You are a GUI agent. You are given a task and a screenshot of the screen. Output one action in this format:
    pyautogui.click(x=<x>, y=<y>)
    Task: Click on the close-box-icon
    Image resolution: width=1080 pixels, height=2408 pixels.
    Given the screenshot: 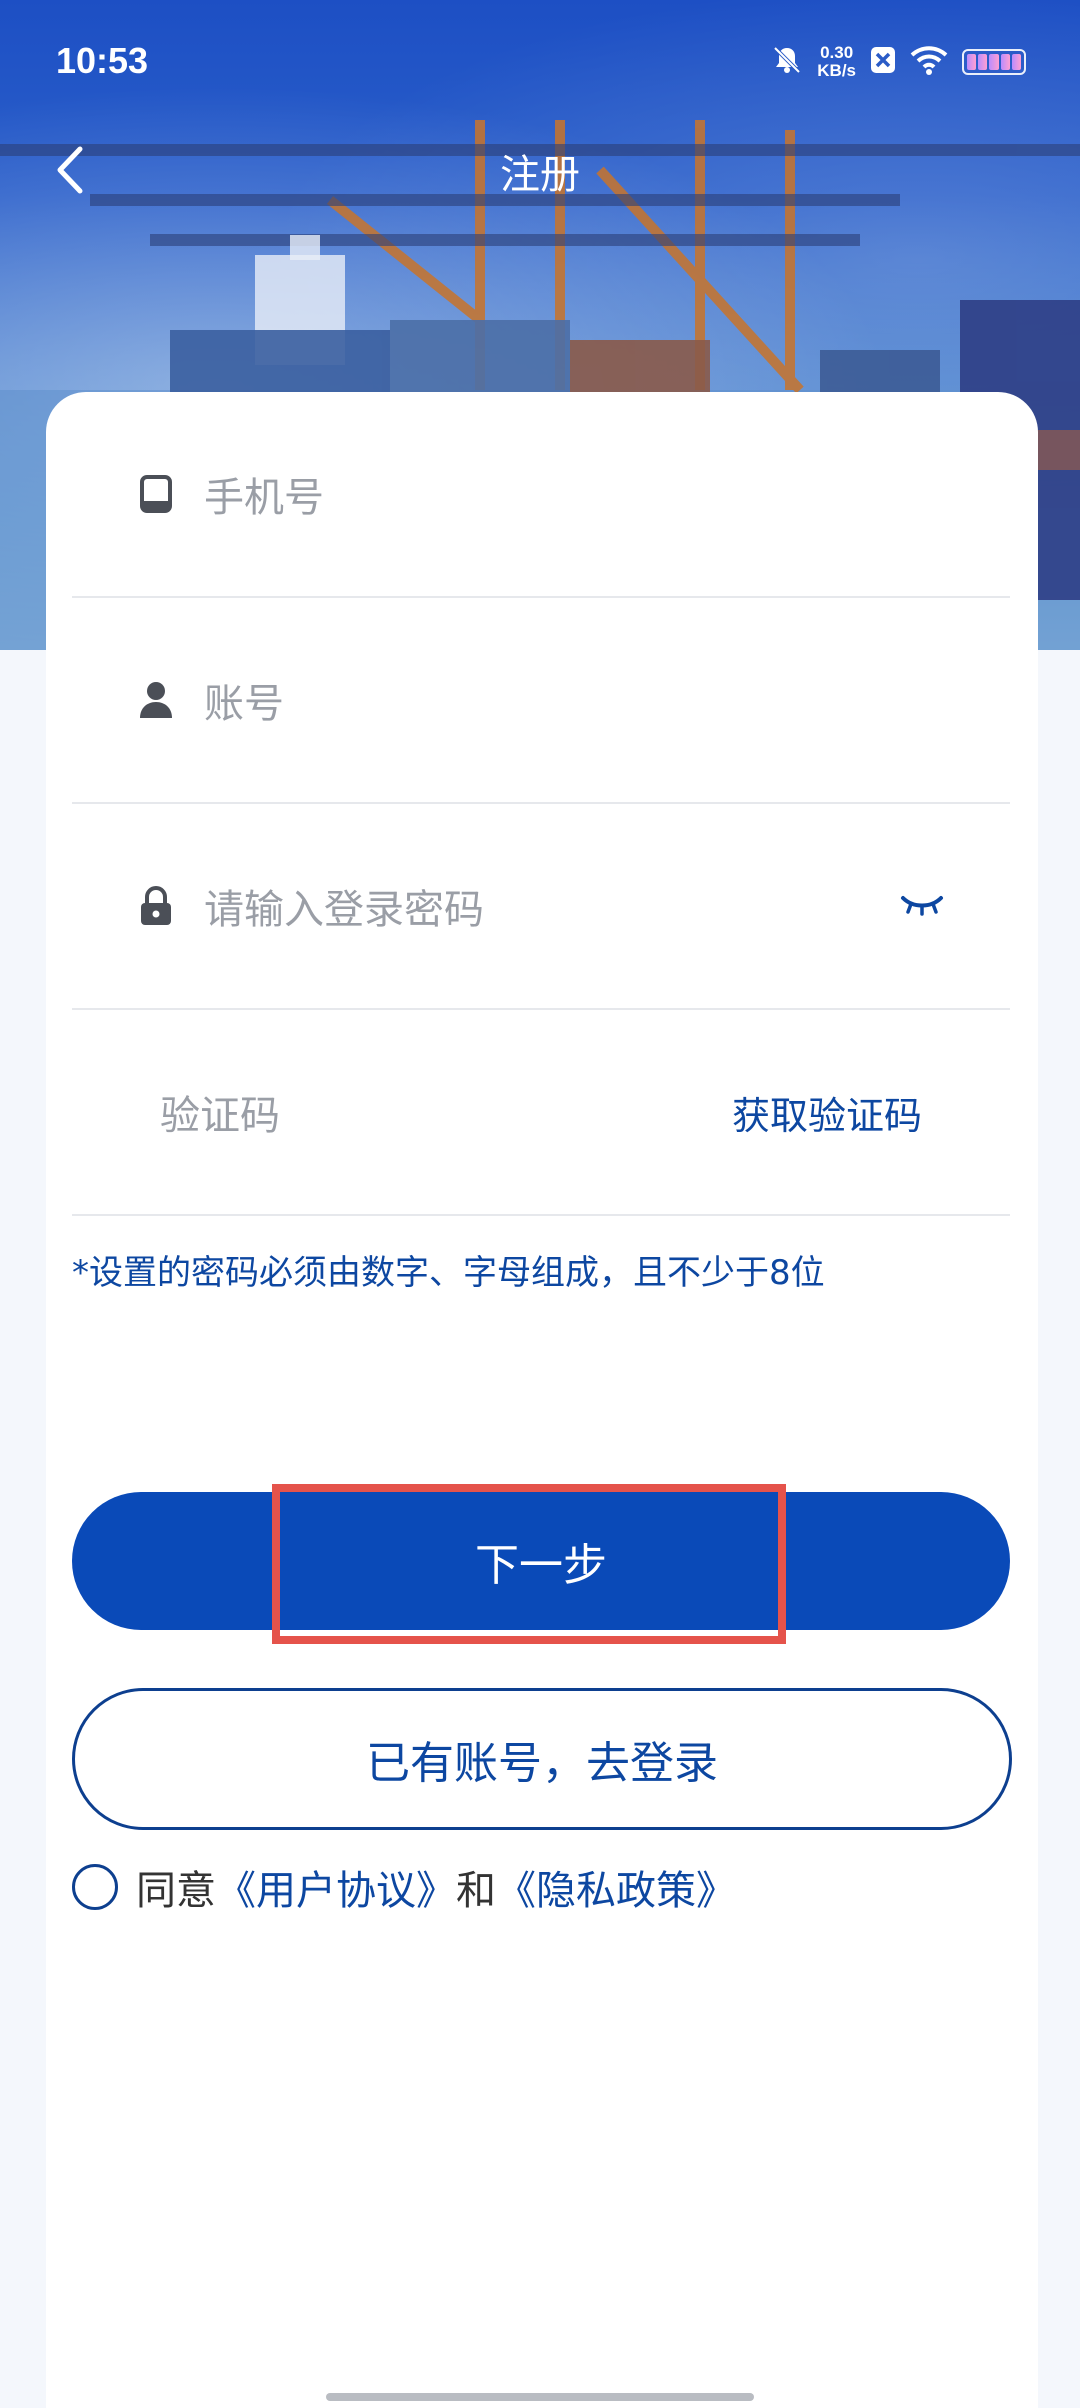 What is the action you would take?
    pyautogui.click(x=883, y=62)
    